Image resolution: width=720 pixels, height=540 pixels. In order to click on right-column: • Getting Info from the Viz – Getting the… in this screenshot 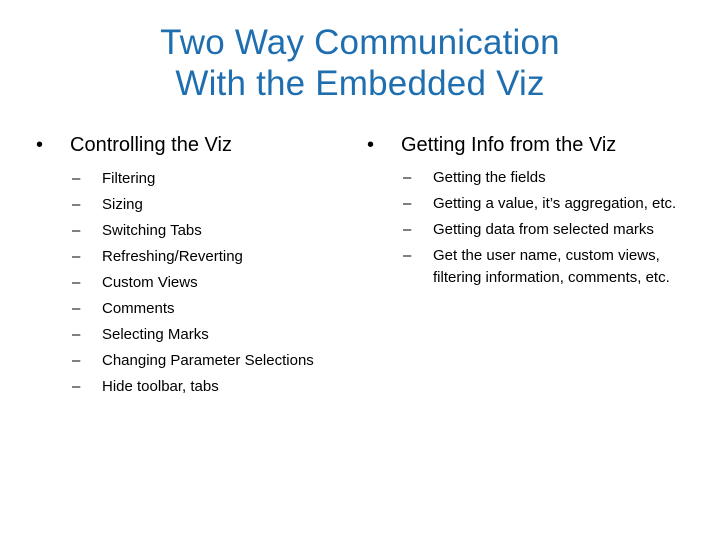, I will do `click(532, 211)`.